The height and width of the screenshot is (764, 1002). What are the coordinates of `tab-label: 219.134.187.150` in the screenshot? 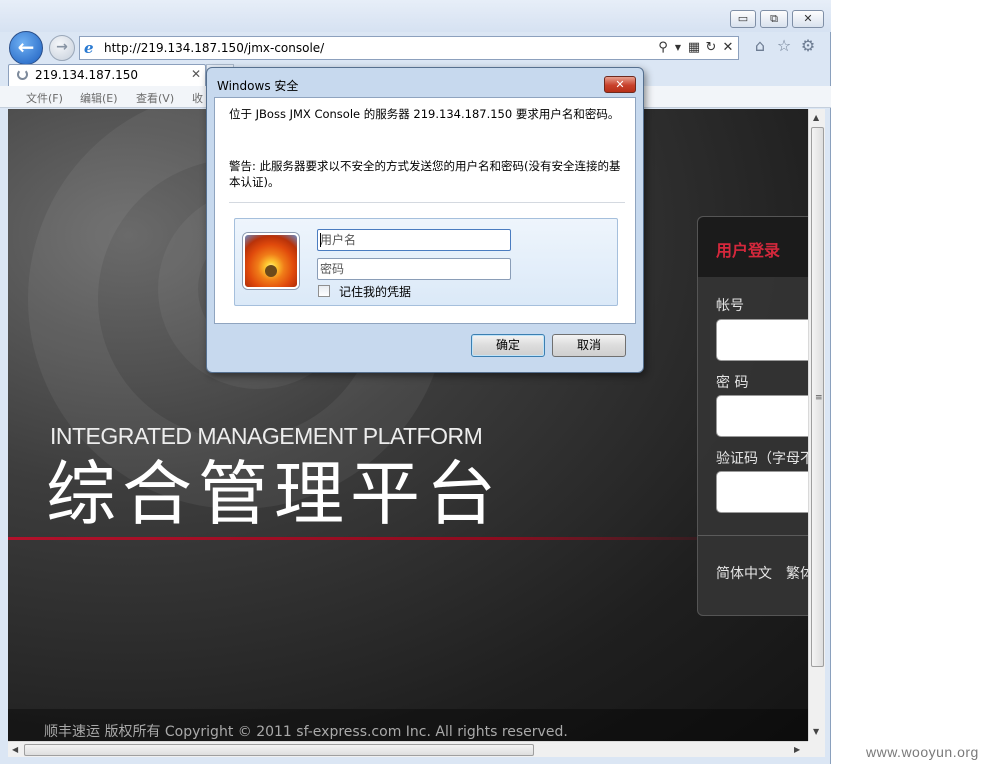 It's located at (87, 75).